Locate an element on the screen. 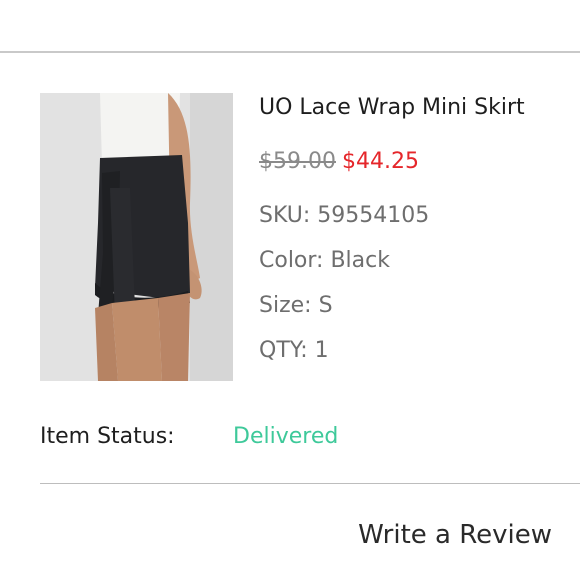 The image size is (580, 580). item-status-label: Item Status: is located at coordinates (107, 436).